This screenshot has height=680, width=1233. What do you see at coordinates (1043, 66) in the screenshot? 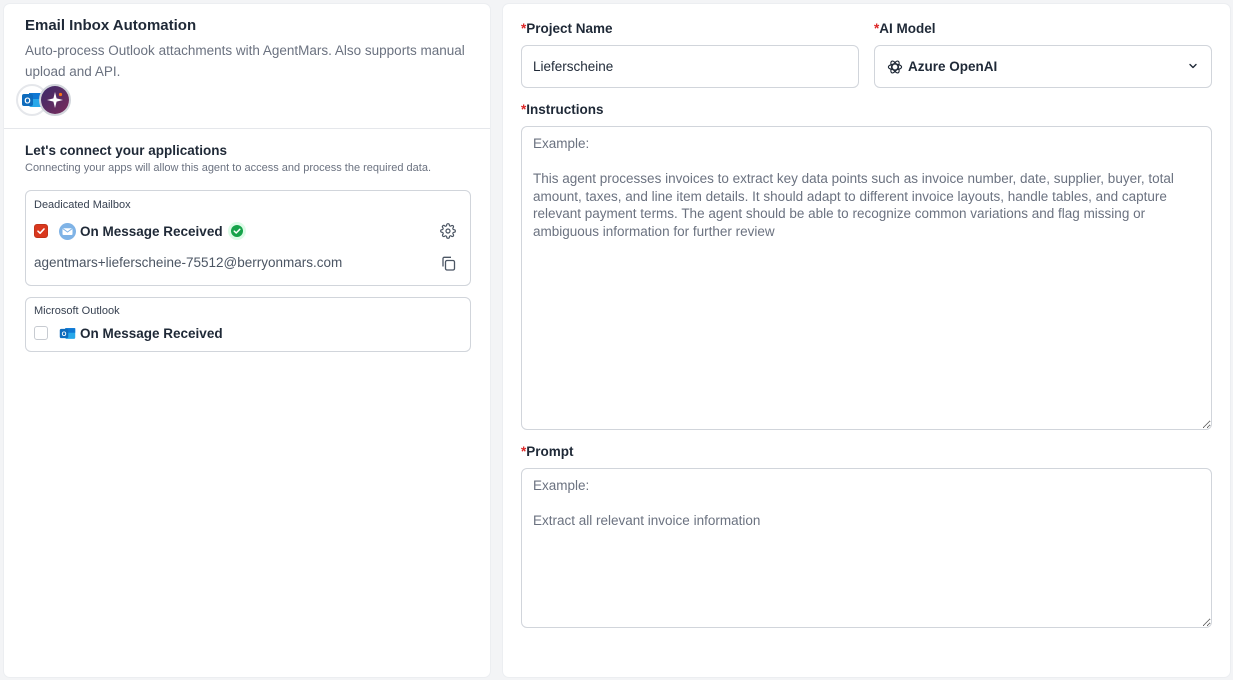
I see `ai-model-select: Azure OpenAI` at bounding box center [1043, 66].